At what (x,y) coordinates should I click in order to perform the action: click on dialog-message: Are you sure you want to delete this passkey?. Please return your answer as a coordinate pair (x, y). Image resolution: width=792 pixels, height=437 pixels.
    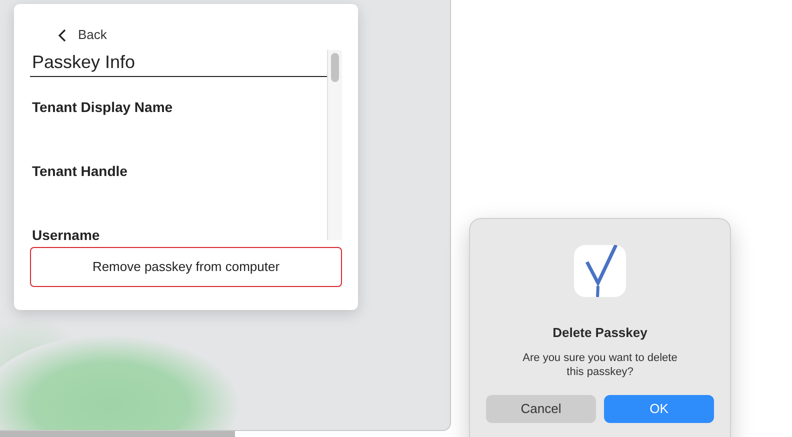
    Looking at the image, I should click on (600, 364).